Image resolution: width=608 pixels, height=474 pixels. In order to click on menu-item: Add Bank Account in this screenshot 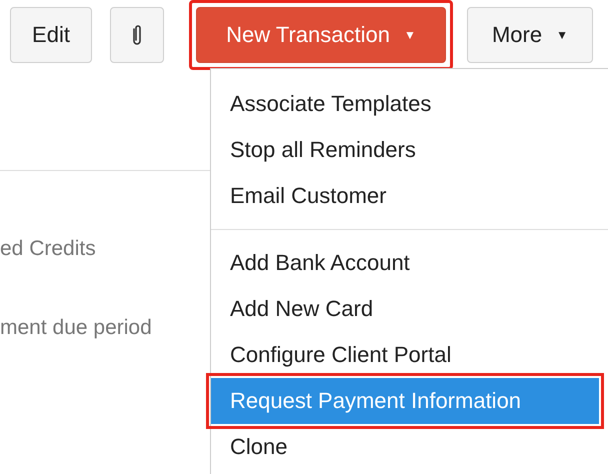, I will do `click(409, 263)`.